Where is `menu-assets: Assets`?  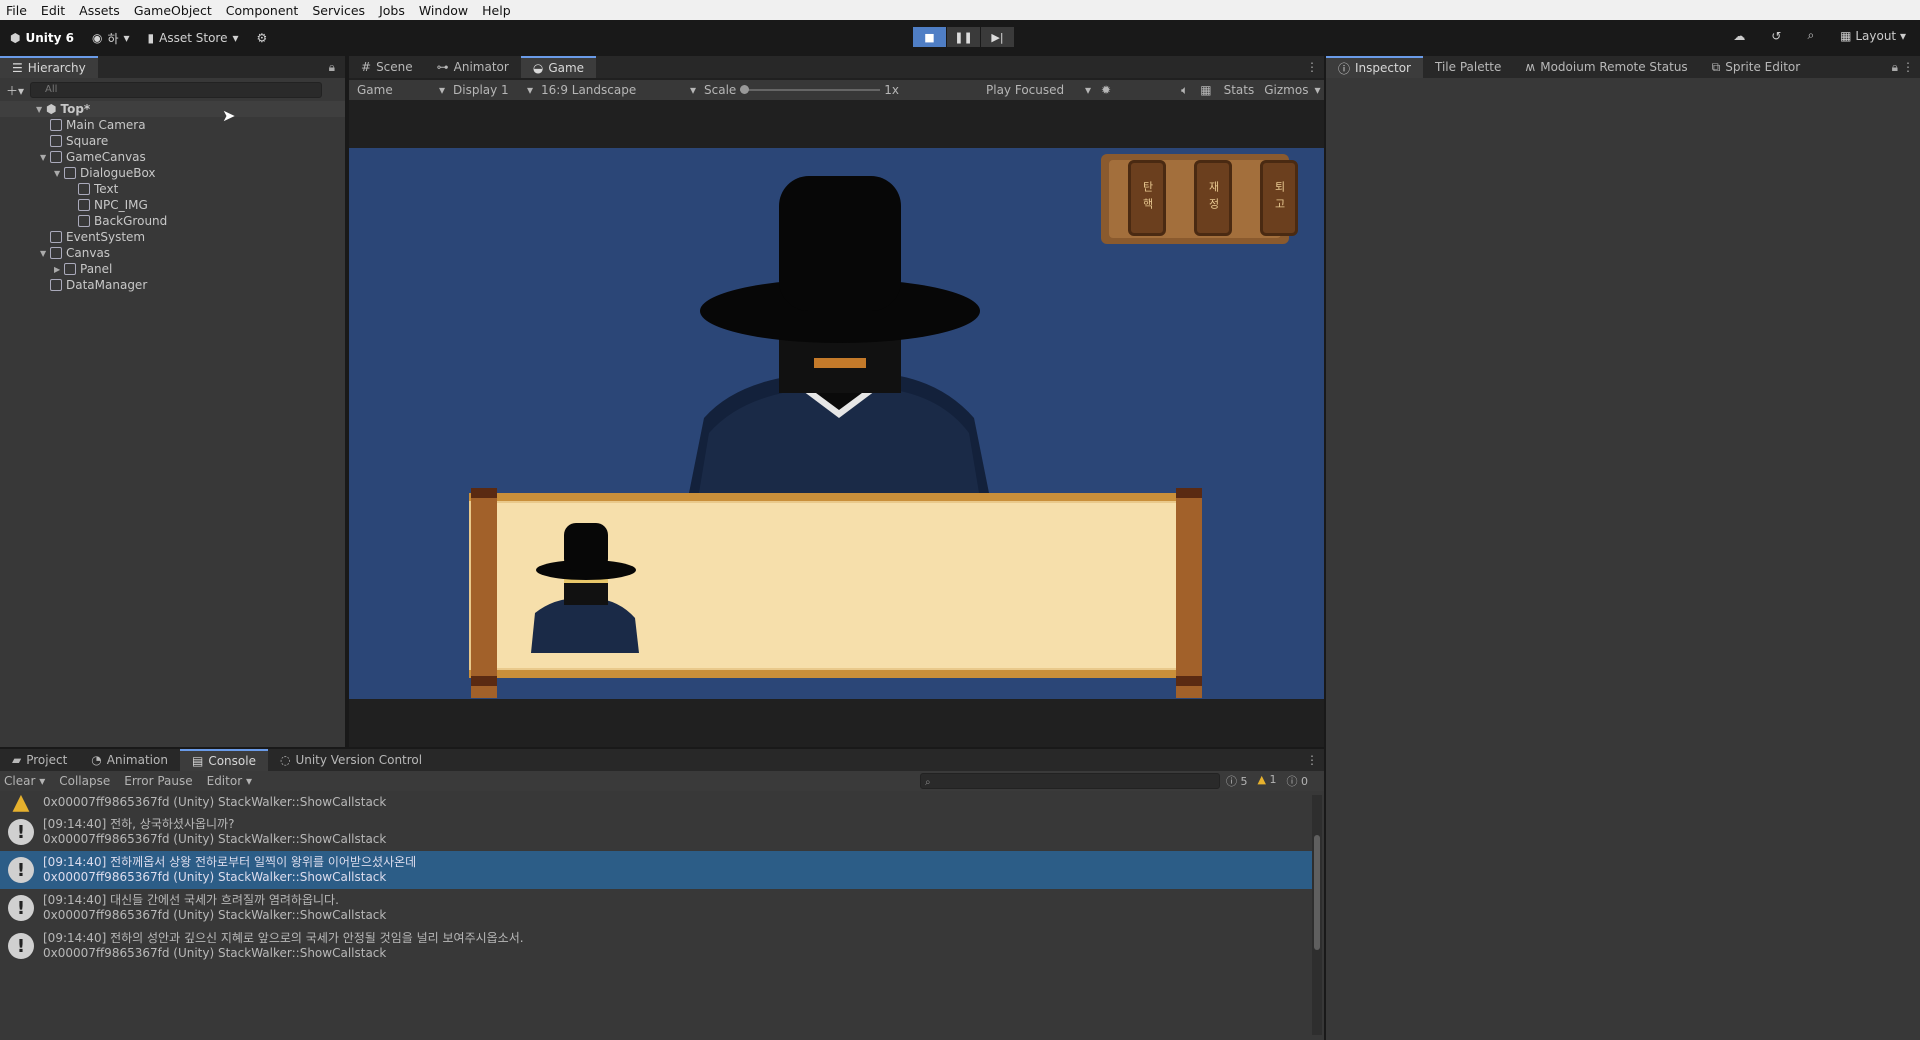 menu-assets: Assets is located at coordinates (99, 10).